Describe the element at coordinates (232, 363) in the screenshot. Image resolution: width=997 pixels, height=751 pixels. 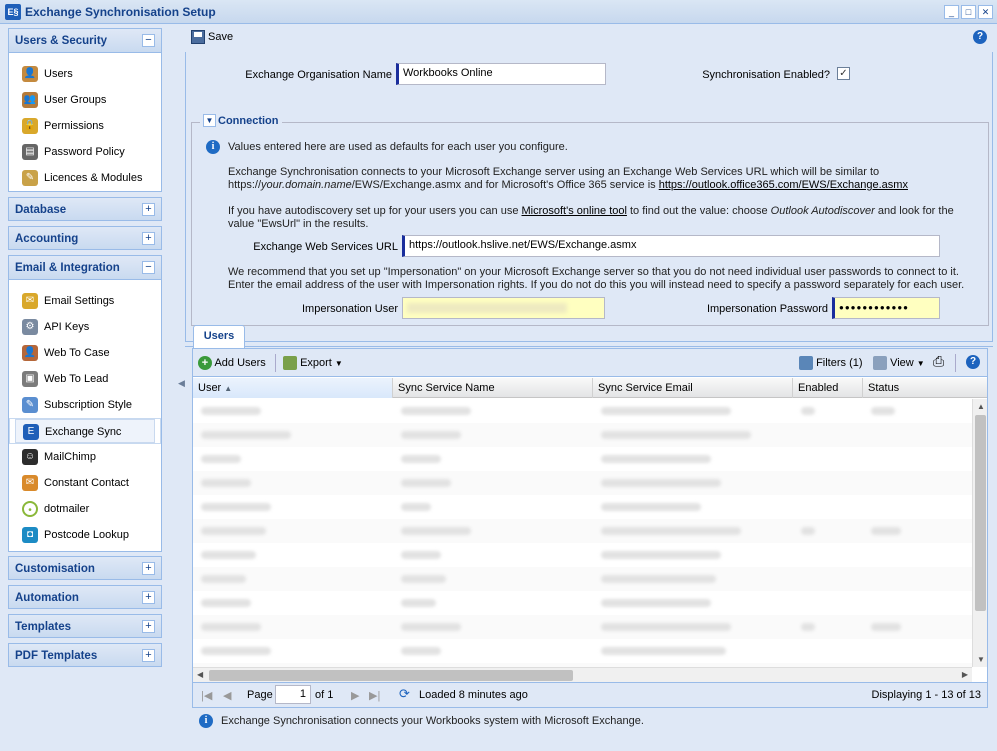
I see `add-users-button: + Add Users` at that location.